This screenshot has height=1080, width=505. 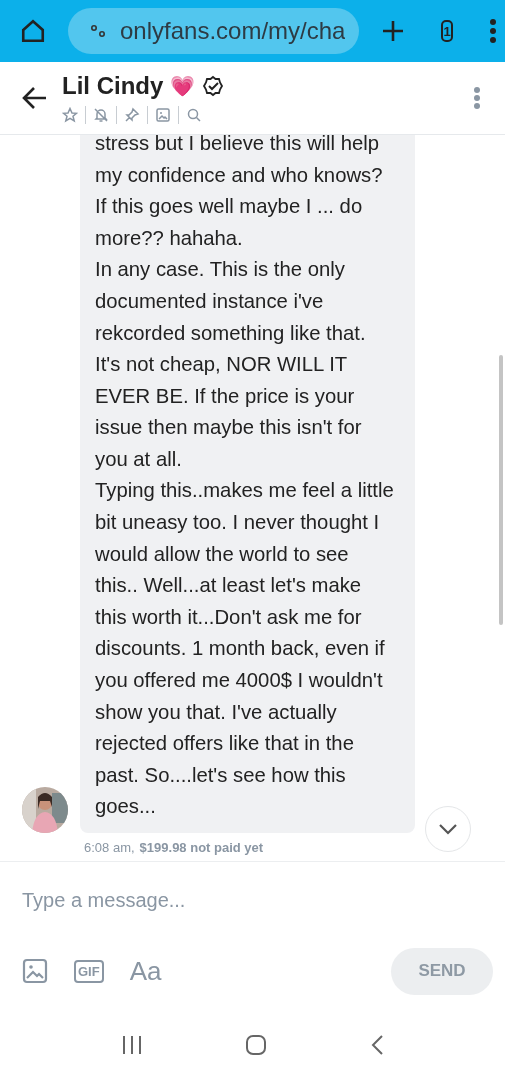 I want to click on recent-apps-icon, so click(x=132, y=1045).